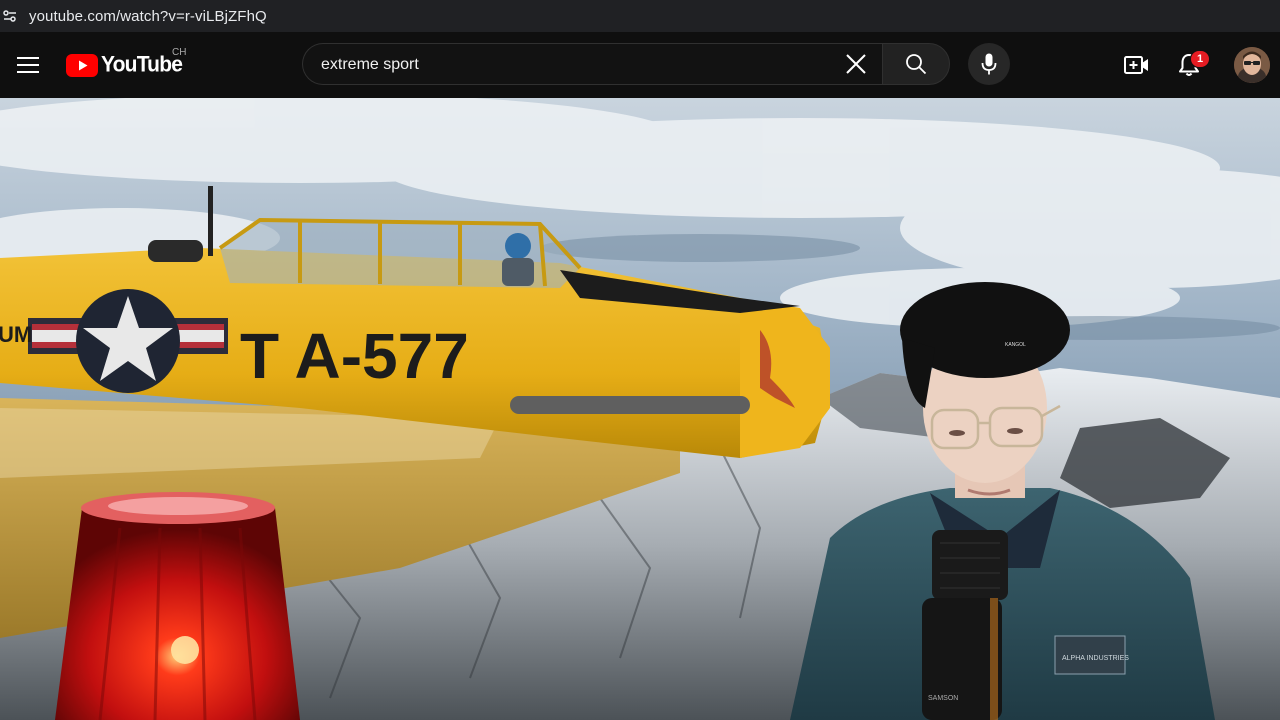  I want to click on youtube-logo: YouTube, so click(124, 65).